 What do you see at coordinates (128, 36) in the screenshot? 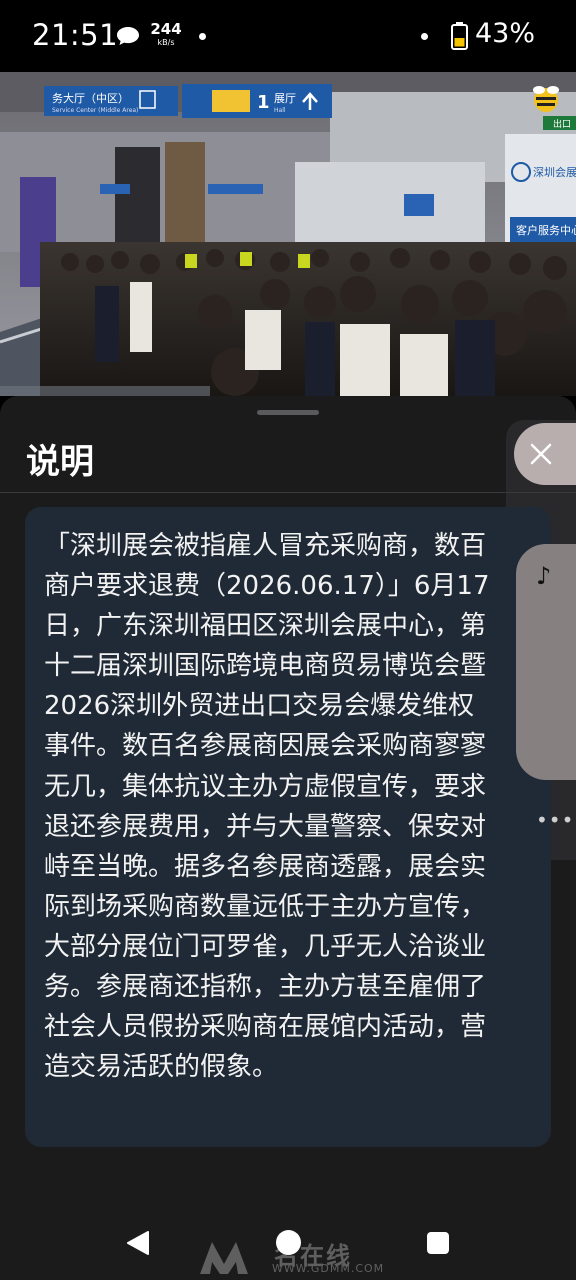
I see `chat-bubble-icon` at bounding box center [128, 36].